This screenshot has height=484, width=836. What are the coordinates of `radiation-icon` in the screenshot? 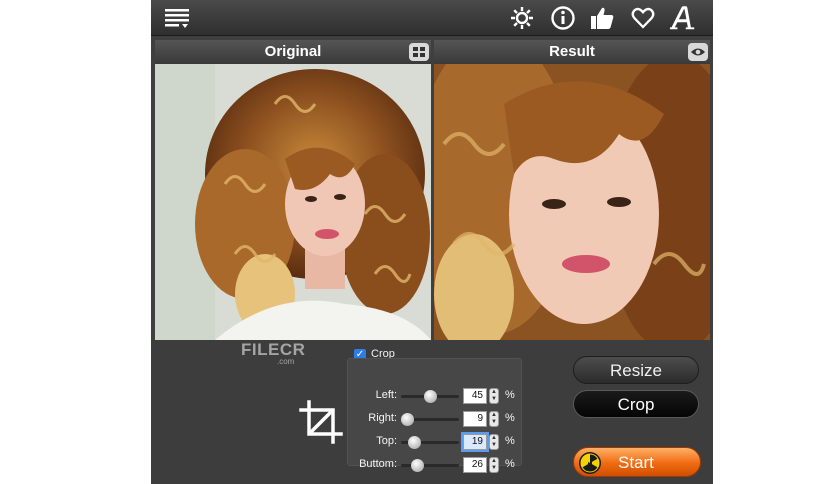 It's located at (590, 463).